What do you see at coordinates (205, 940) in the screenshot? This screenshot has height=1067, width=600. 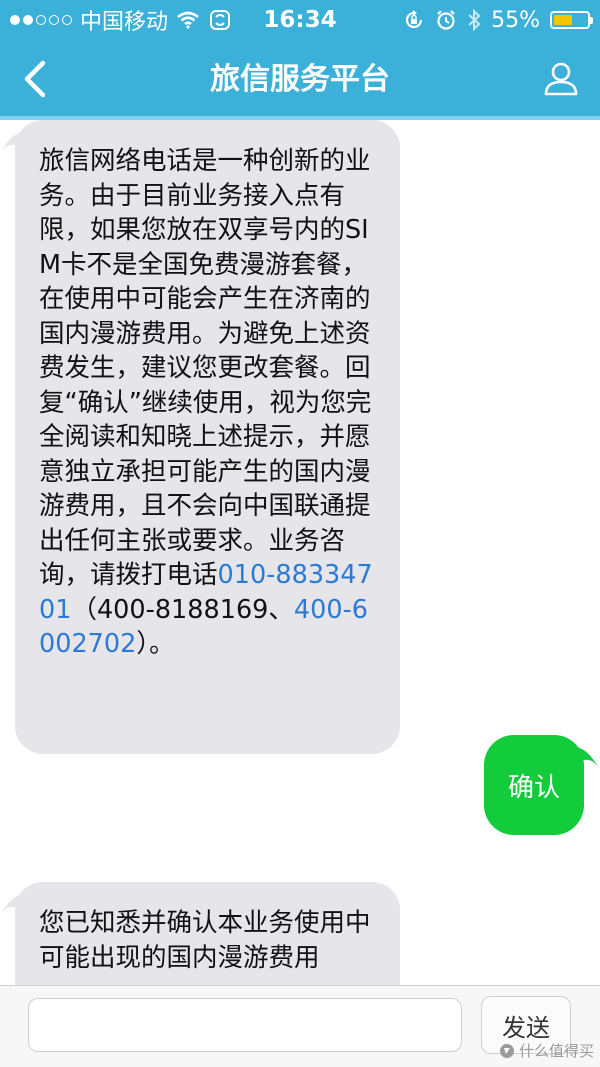 I see `message-text: 您已知悉并确认本业务使用中可能出现的国内漫游费用` at bounding box center [205, 940].